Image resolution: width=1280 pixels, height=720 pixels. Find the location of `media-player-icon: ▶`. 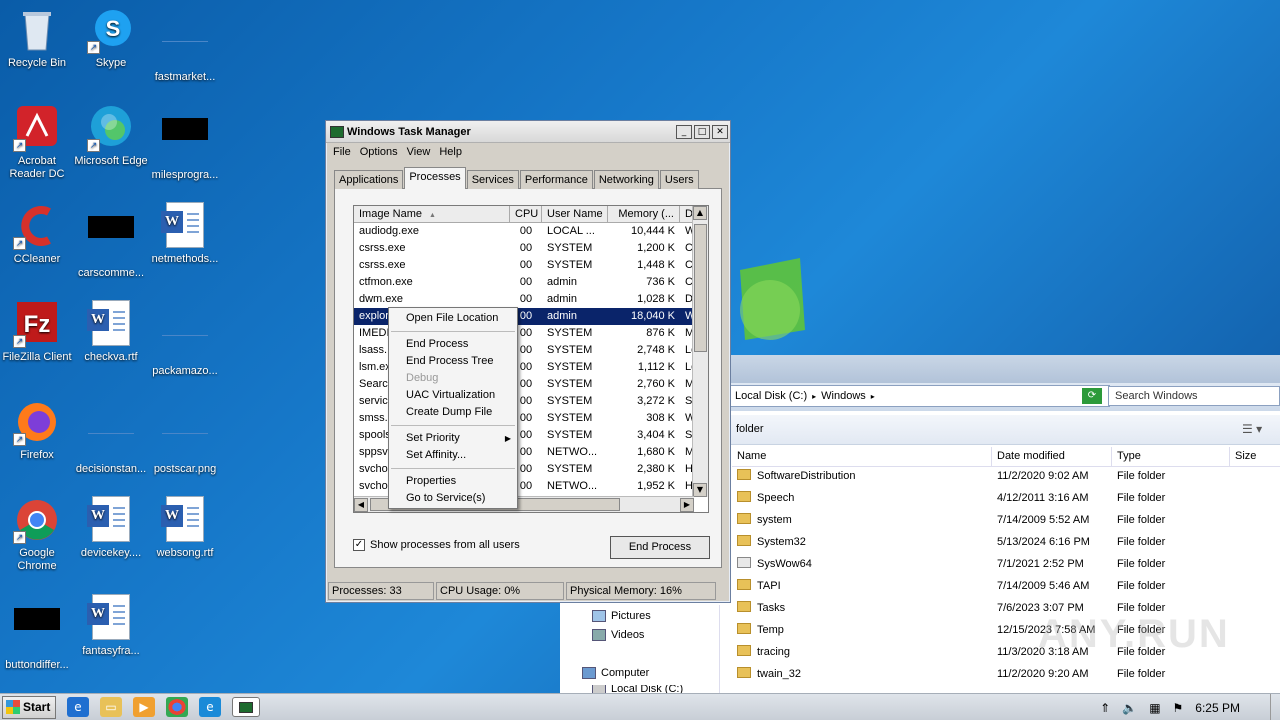

media-player-icon: ▶ is located at coordinates (144, 707).